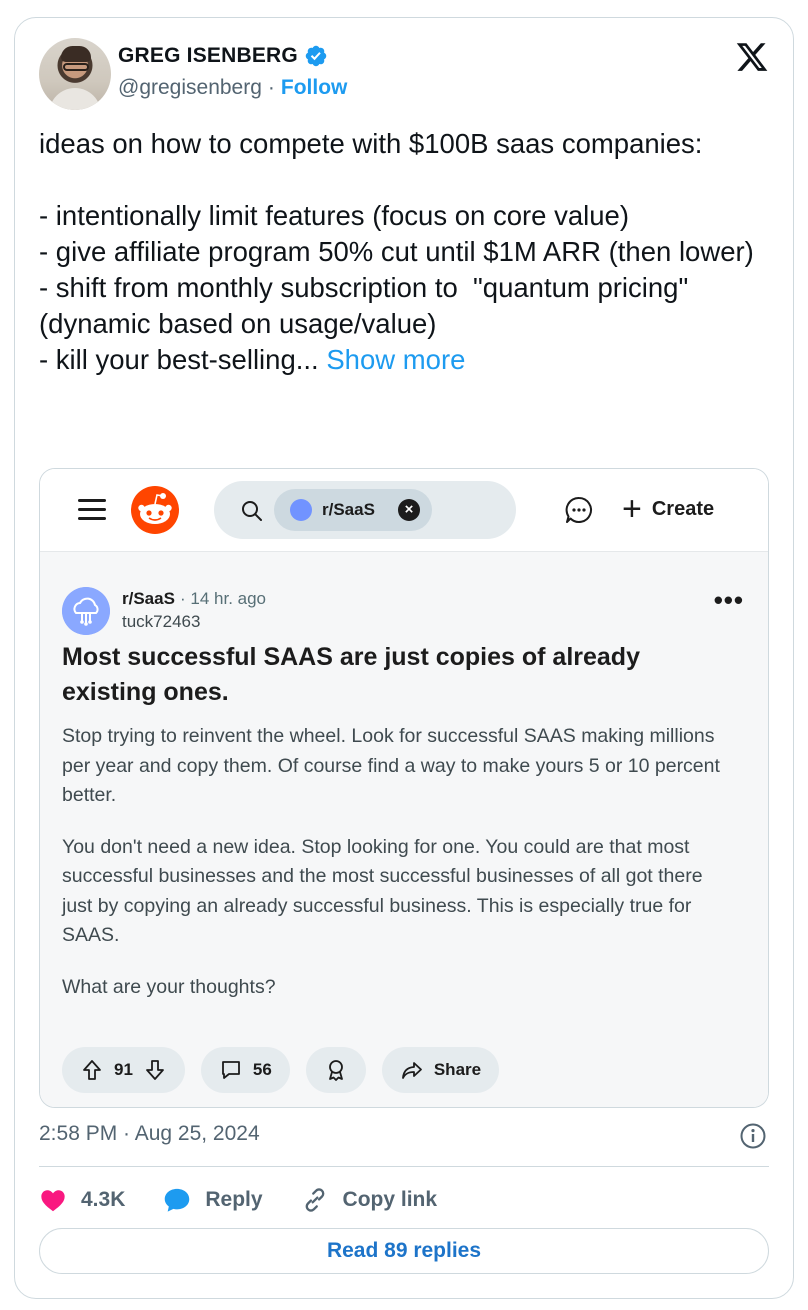 This screenshot has width=808, height=1310. Describe the element at coordinates (245, 1070) in the screenshot. I see `comments-button: 56` at that location.